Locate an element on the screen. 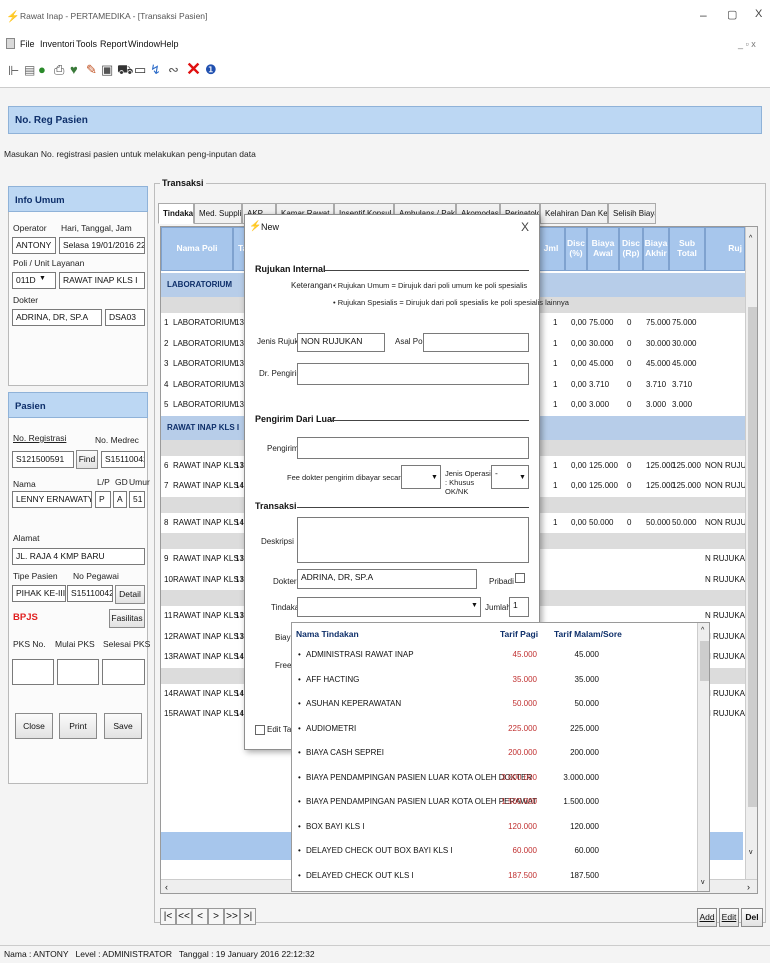 Image resolution: width=770 pixels, height=963 pixels. lp-field: P is located at coordinates (103, 499).